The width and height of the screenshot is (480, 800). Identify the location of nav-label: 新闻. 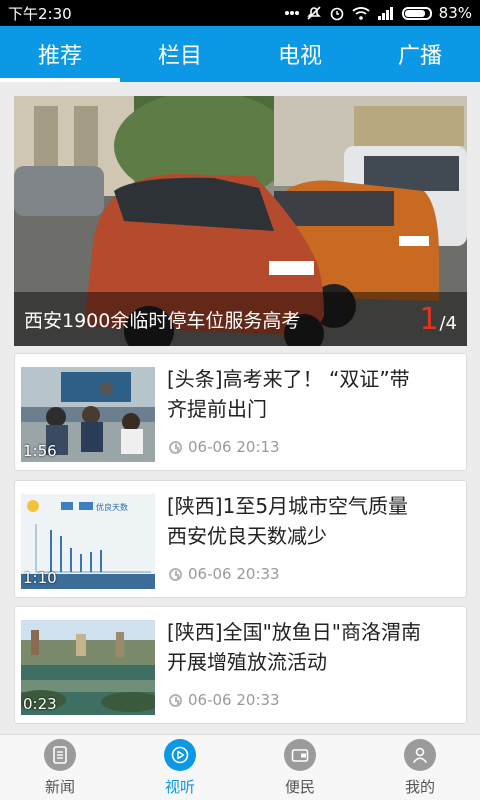
(59, 786).